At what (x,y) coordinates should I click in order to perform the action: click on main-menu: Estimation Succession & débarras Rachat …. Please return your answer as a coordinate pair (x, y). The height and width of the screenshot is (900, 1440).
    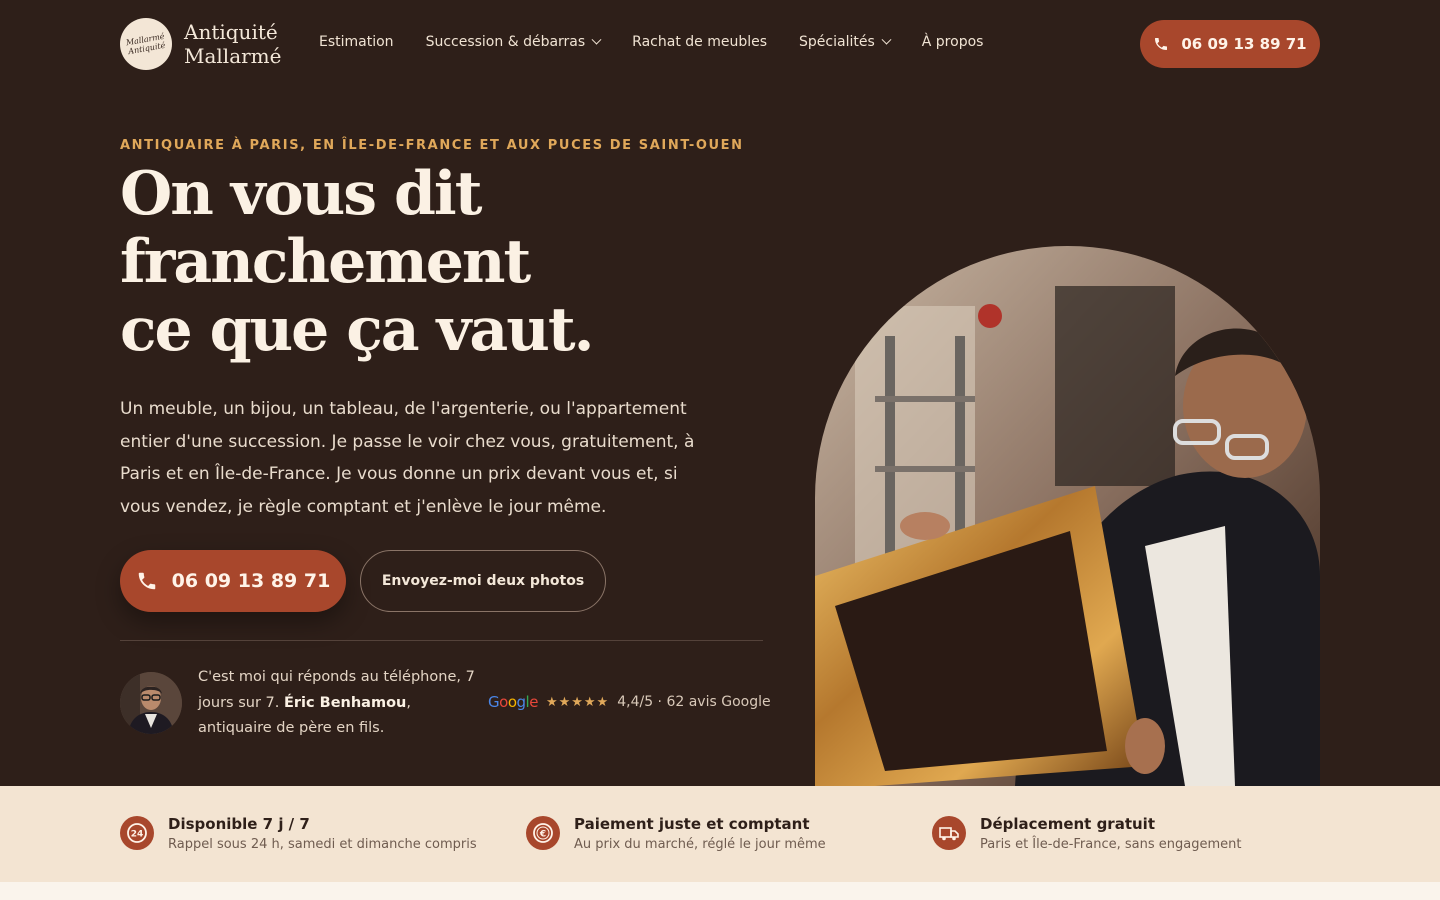
    Looking at the image, I should click on (651, 42).